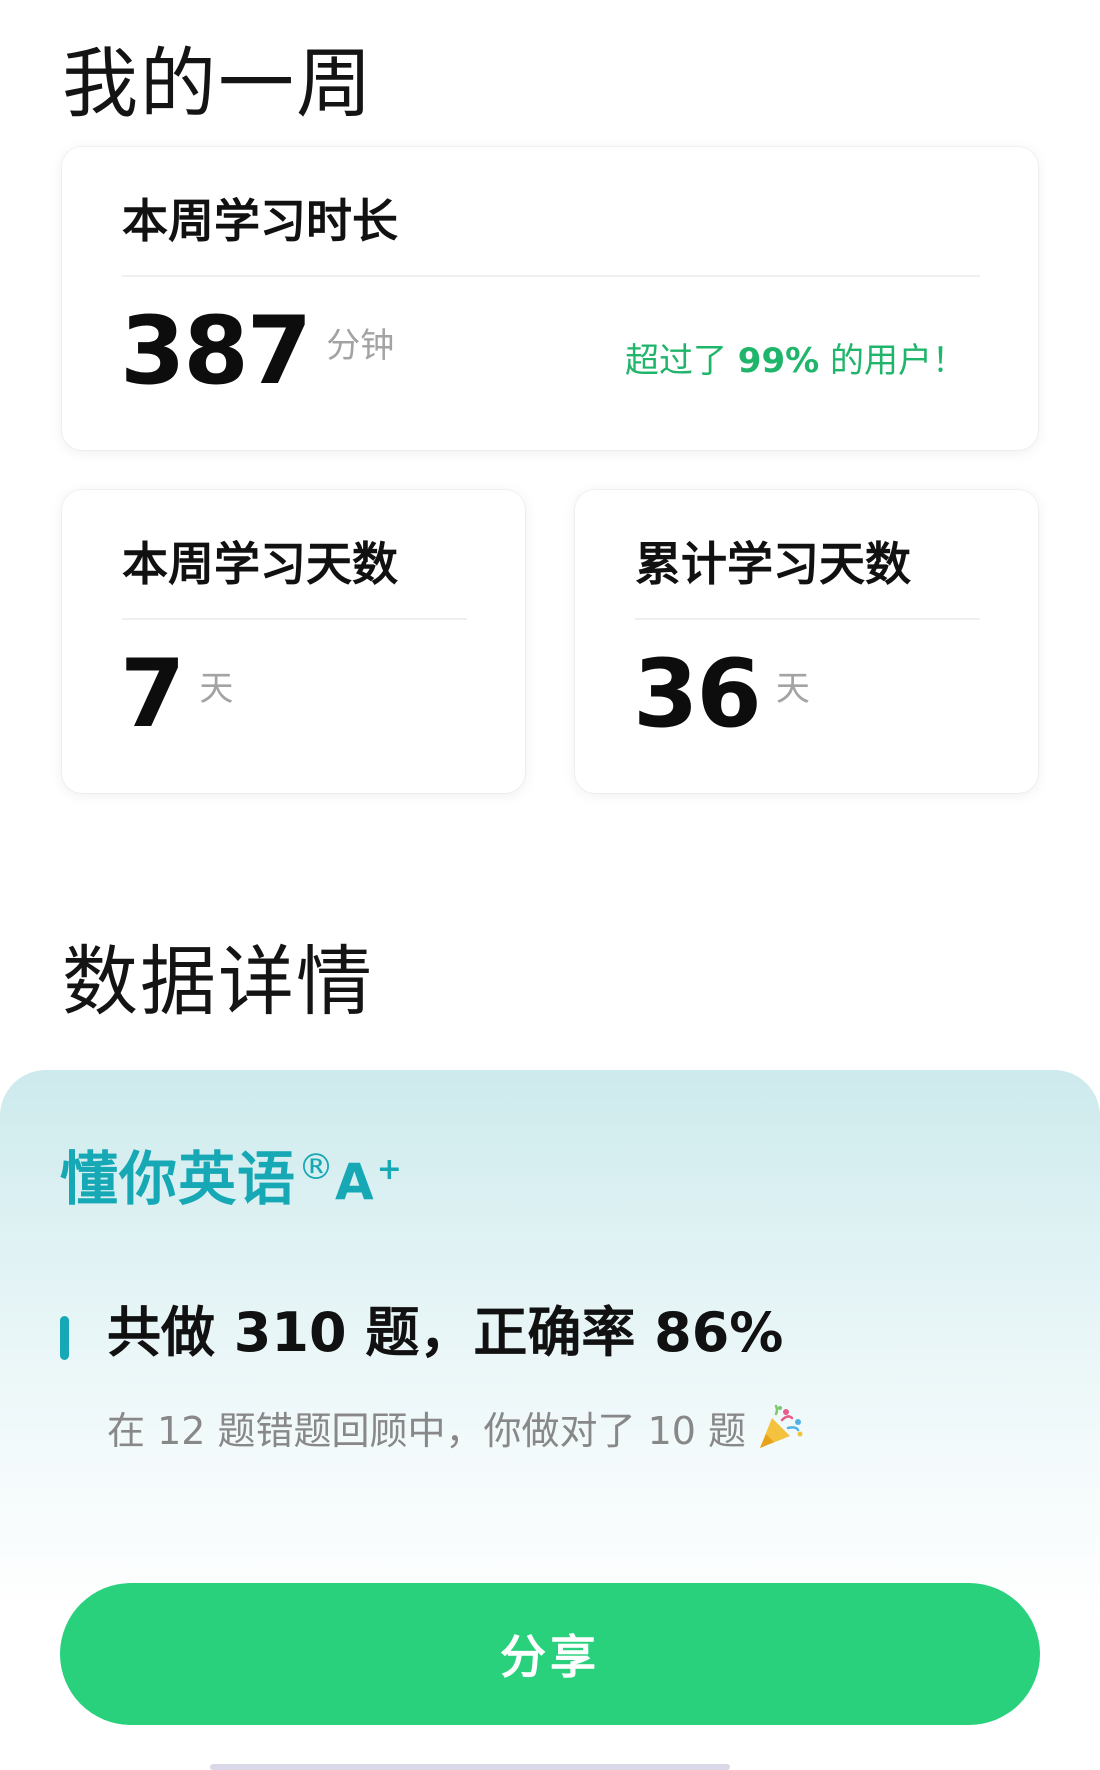  Describe the element at coordinates (806, 641) in the screenshot. I see `total-study-days-card: 累计学习天数 36 天` at that location.